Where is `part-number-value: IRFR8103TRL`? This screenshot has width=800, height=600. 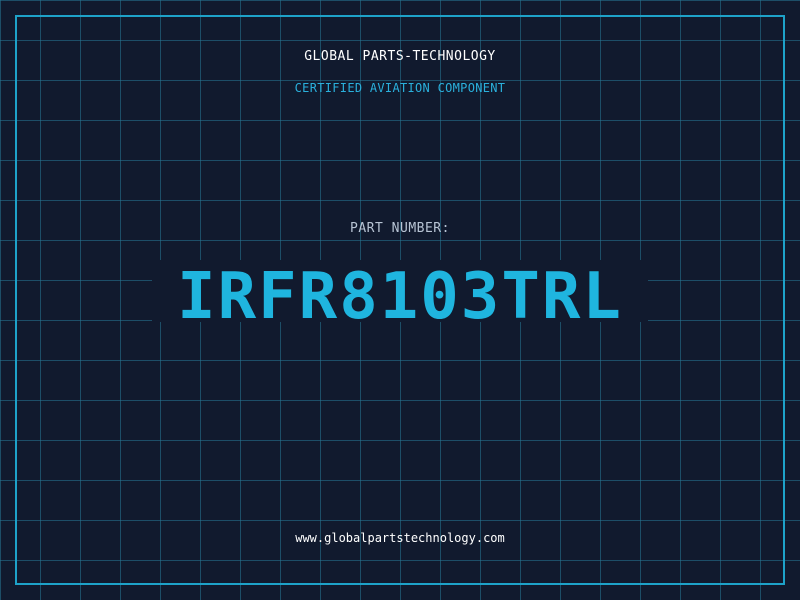
part-number-value: IRFR8103TRL is located at coordinates (400, 297).